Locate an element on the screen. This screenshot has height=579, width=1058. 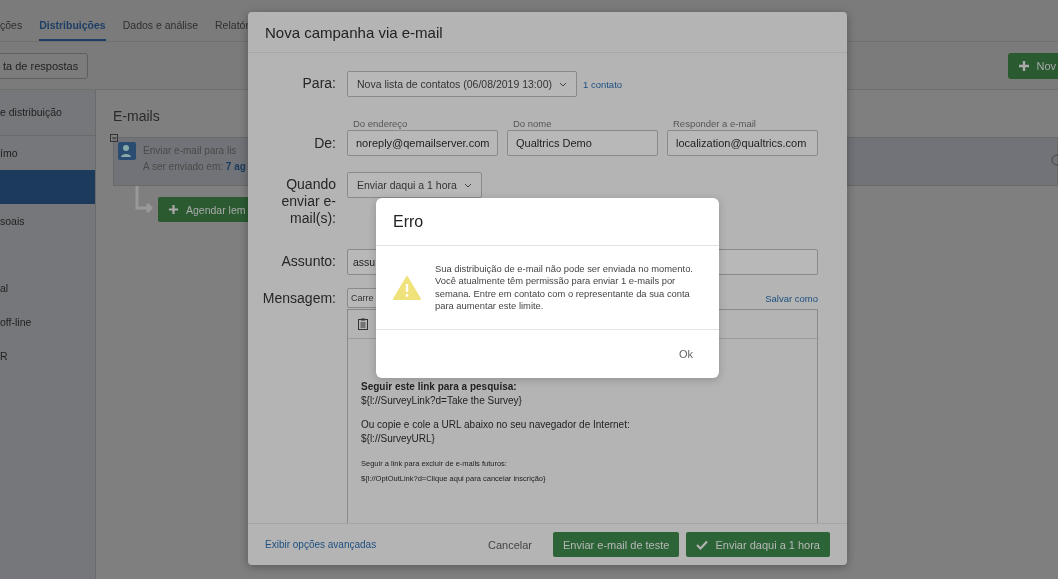
input-field: noreply@qemailserver.com is located at coordinates (422, 143).